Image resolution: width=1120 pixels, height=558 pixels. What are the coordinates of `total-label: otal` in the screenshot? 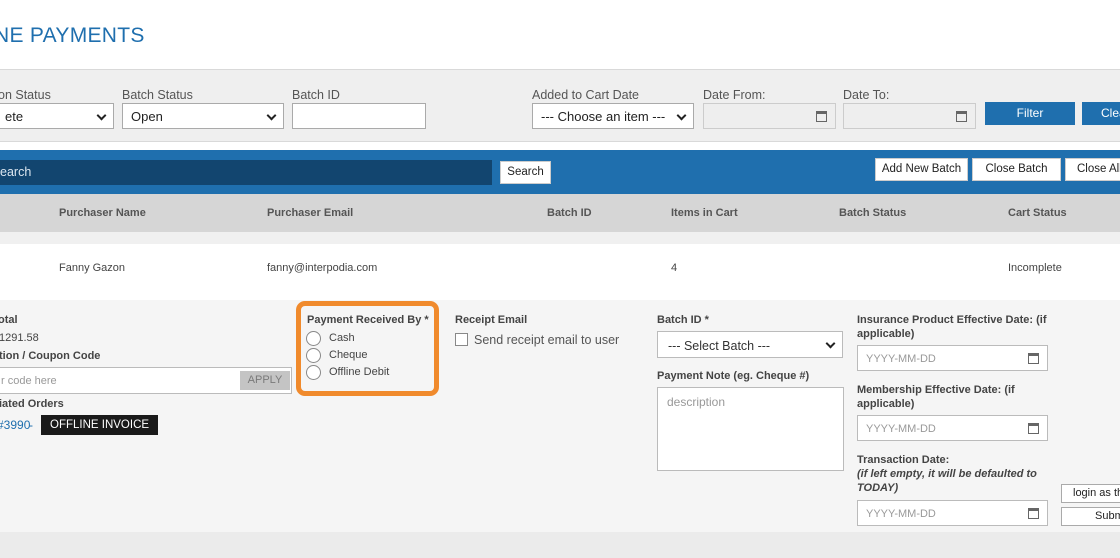 It's located at (9, 320).